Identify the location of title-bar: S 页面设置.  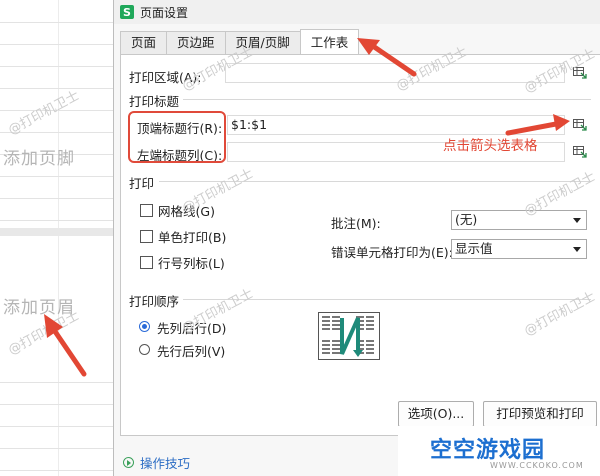
(357, 12).